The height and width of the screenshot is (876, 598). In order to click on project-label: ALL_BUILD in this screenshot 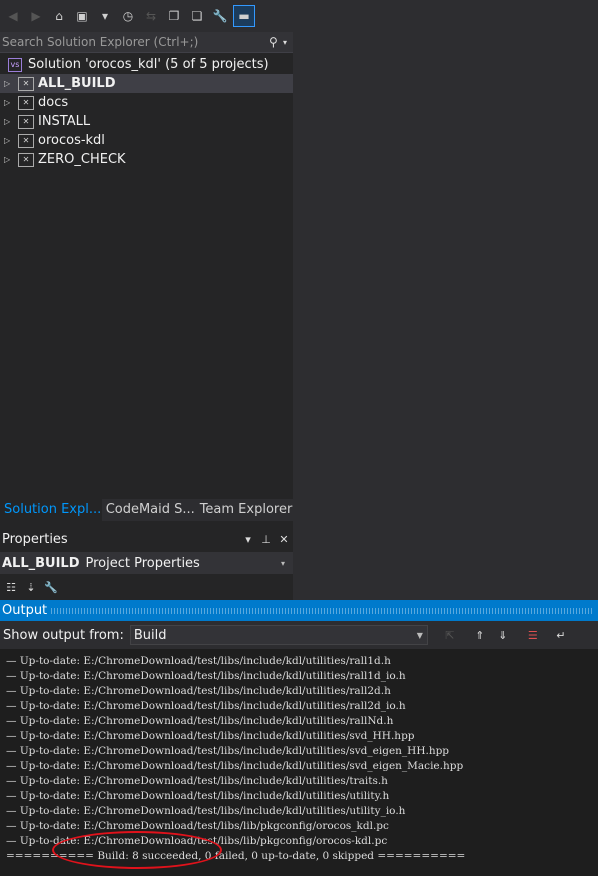, I will do `click(77, 83)`.